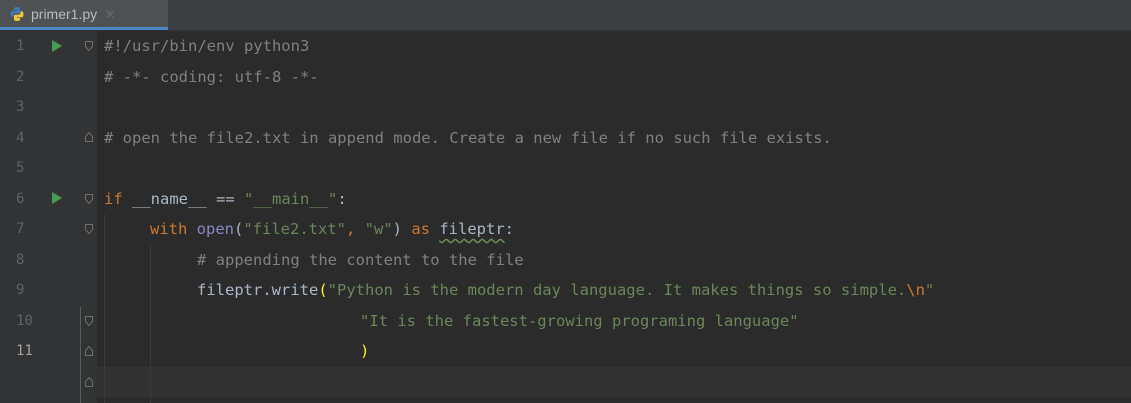 The height and width of the screenshot is (403, 1131). Describe the element at coordinates (565, 15) in the screenshot. I see `editor-tab-bar: primer1.py ×` at that location.